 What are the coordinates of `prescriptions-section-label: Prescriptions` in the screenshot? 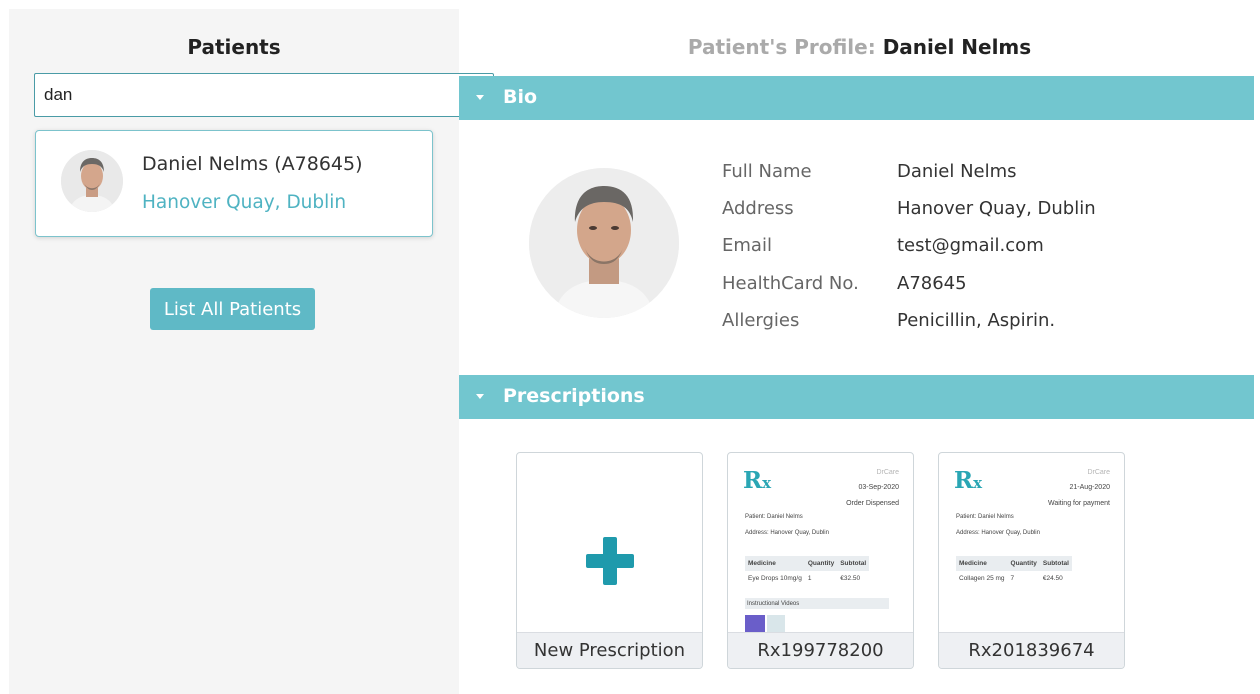 It's located at (574, 396).